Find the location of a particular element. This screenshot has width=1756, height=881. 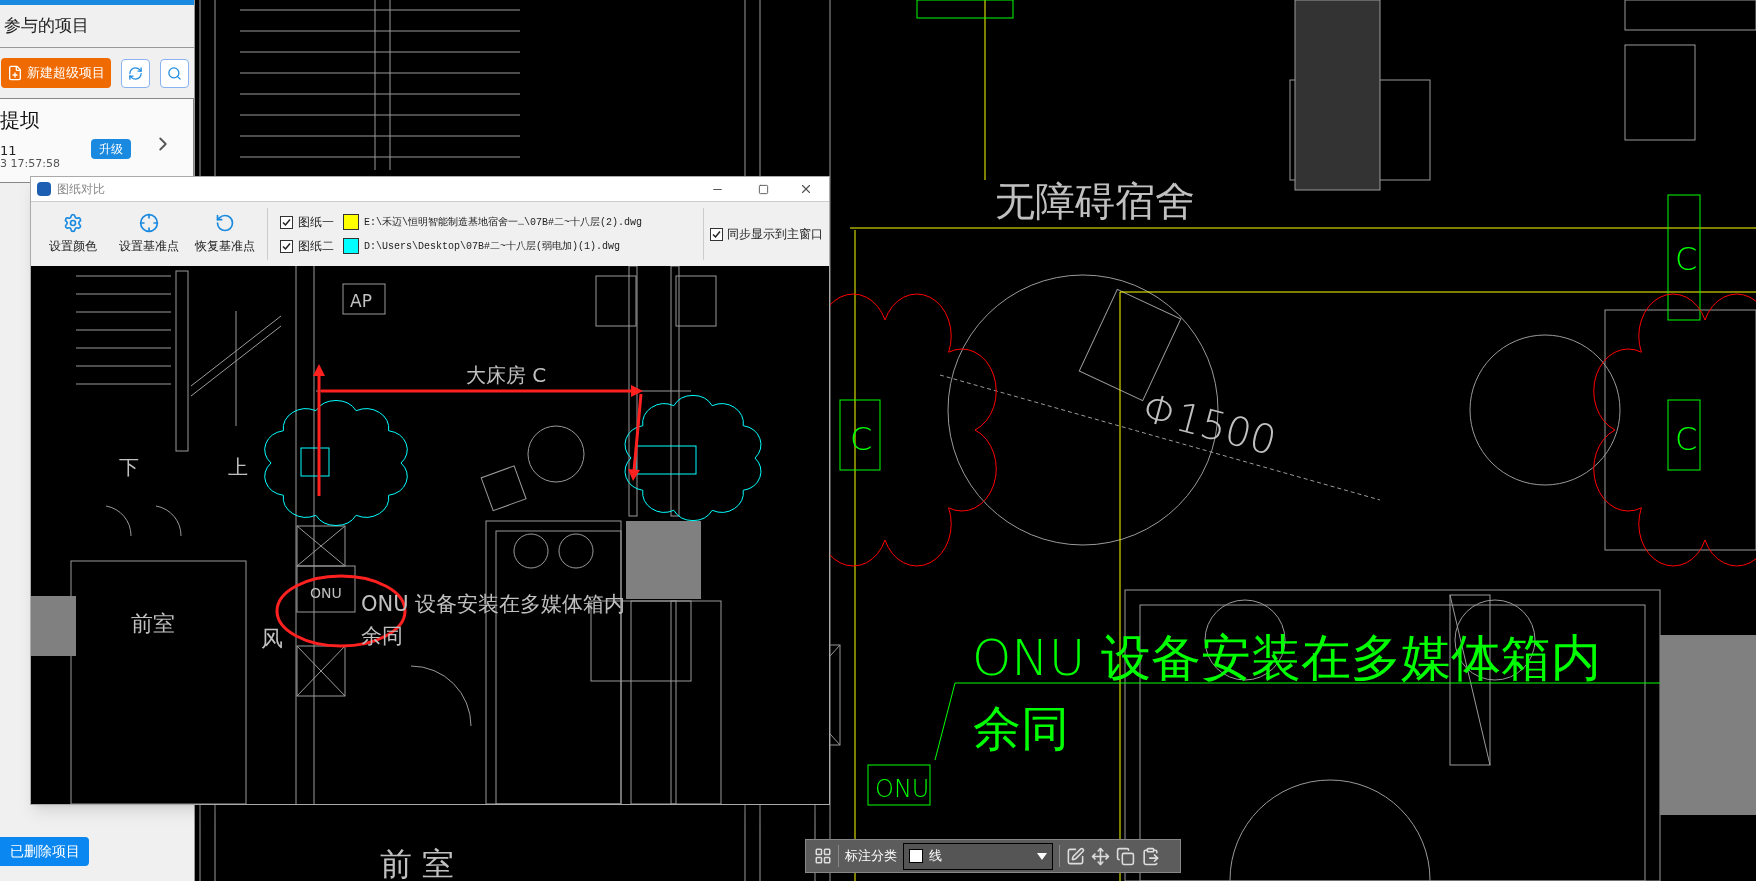

project-time: 3 17:57:58 is located at coordinates (30, 163).